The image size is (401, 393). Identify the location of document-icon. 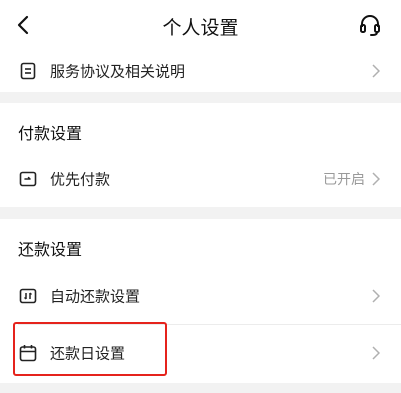
(28, 71).